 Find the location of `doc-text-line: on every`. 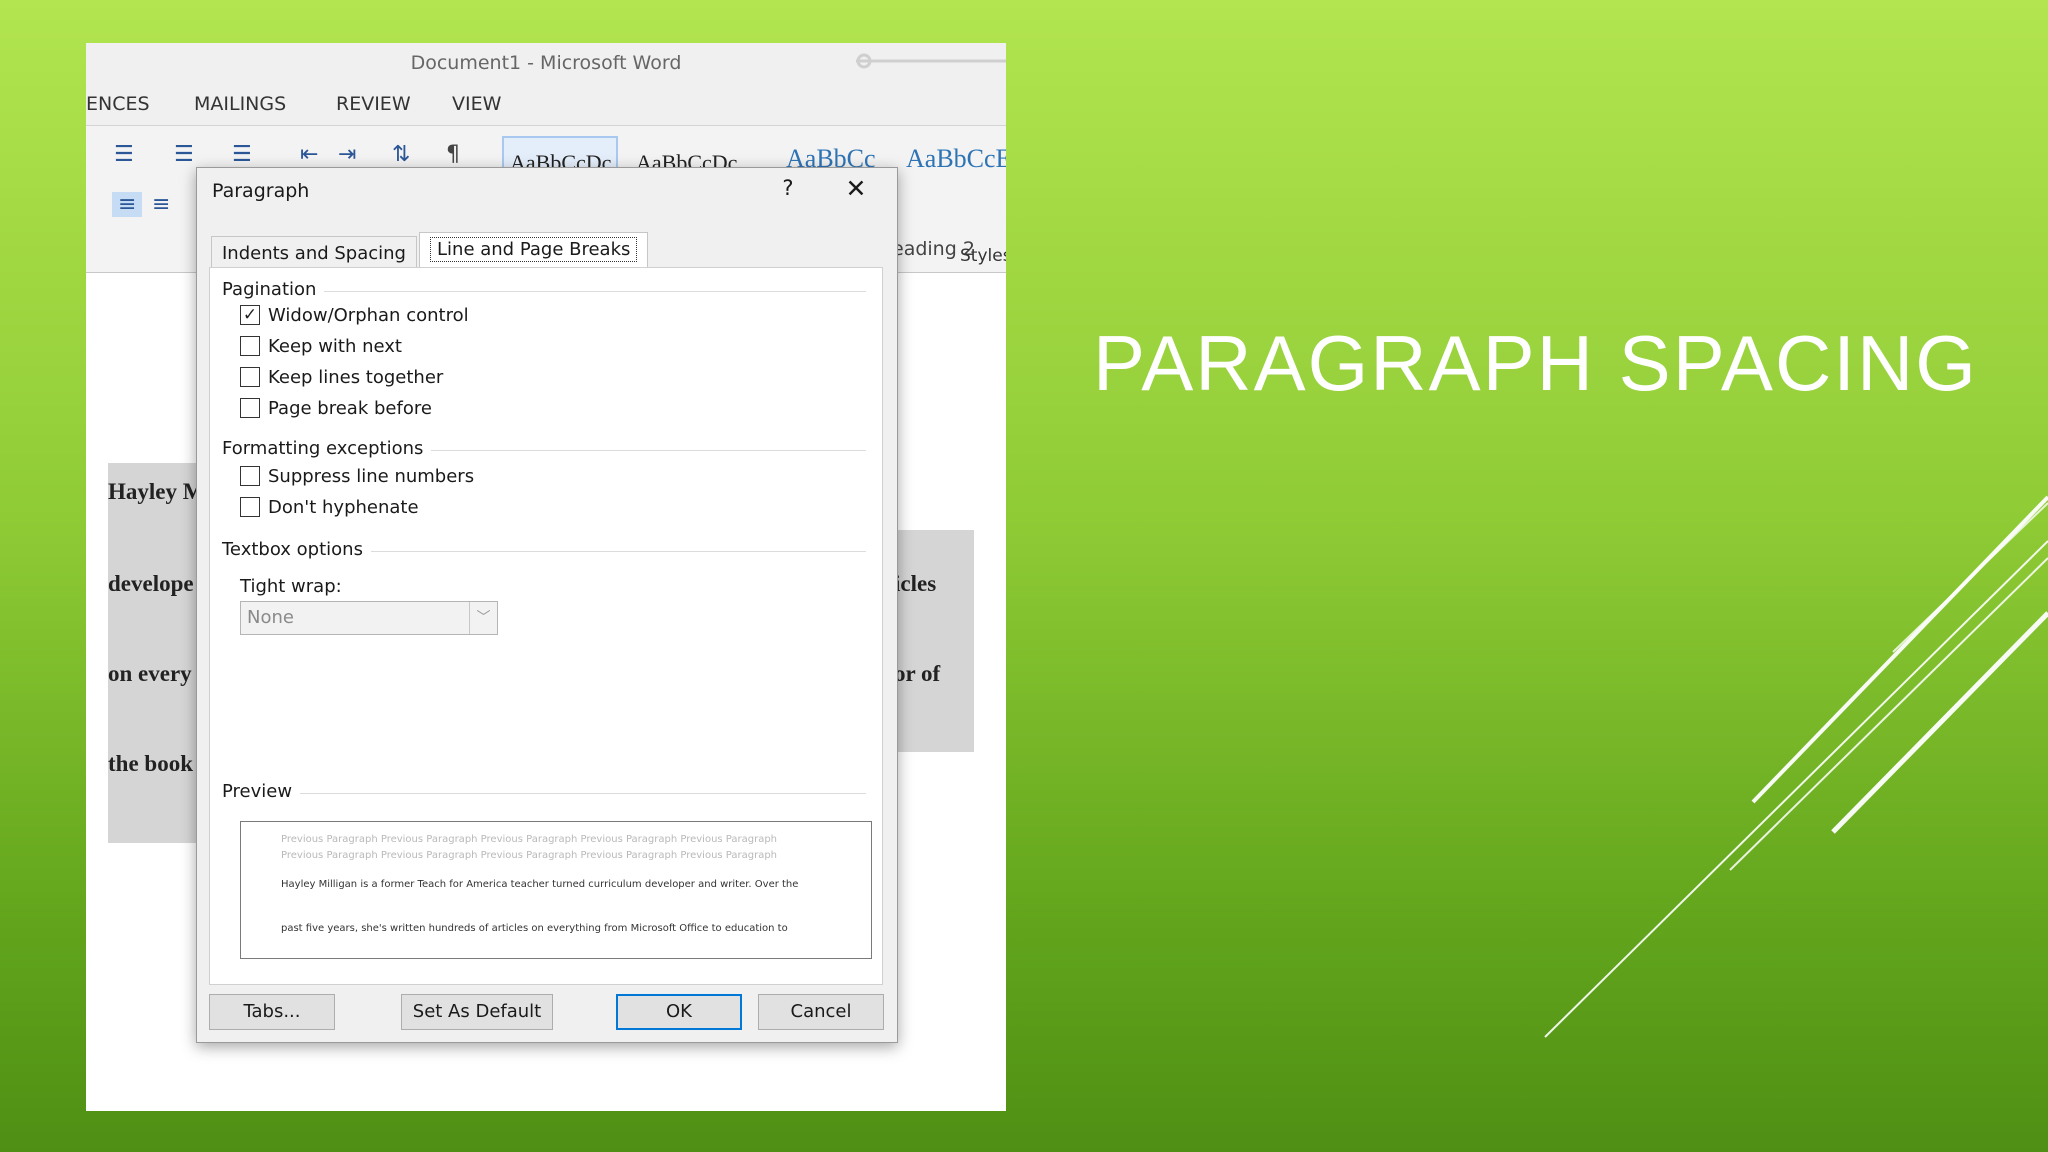

doc-text-line: on every is located at coordinates (150, 673).